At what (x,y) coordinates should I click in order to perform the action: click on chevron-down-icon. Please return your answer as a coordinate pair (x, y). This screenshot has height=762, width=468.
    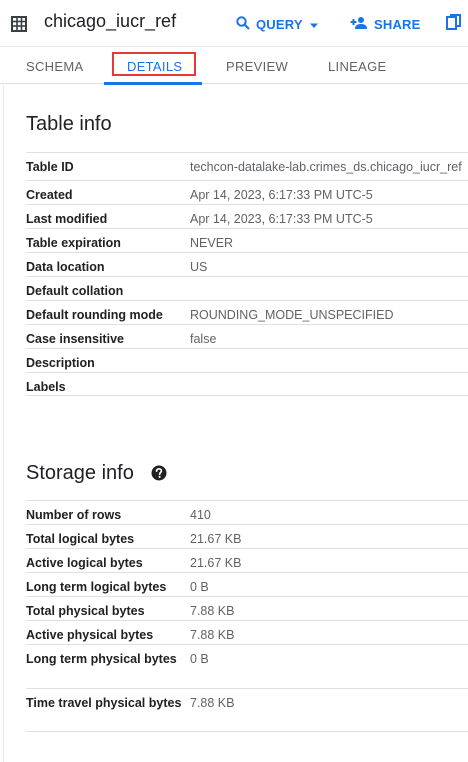
    Looking at the image, I should click on (317, 24).